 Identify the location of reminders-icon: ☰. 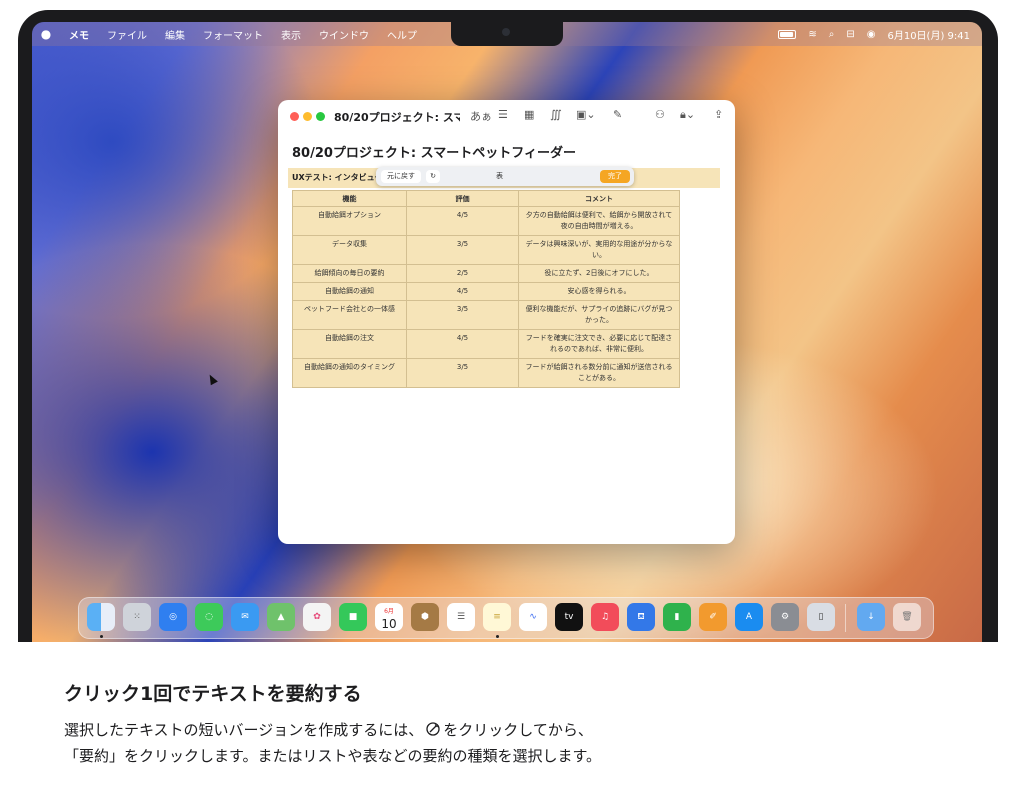
(461, 617).